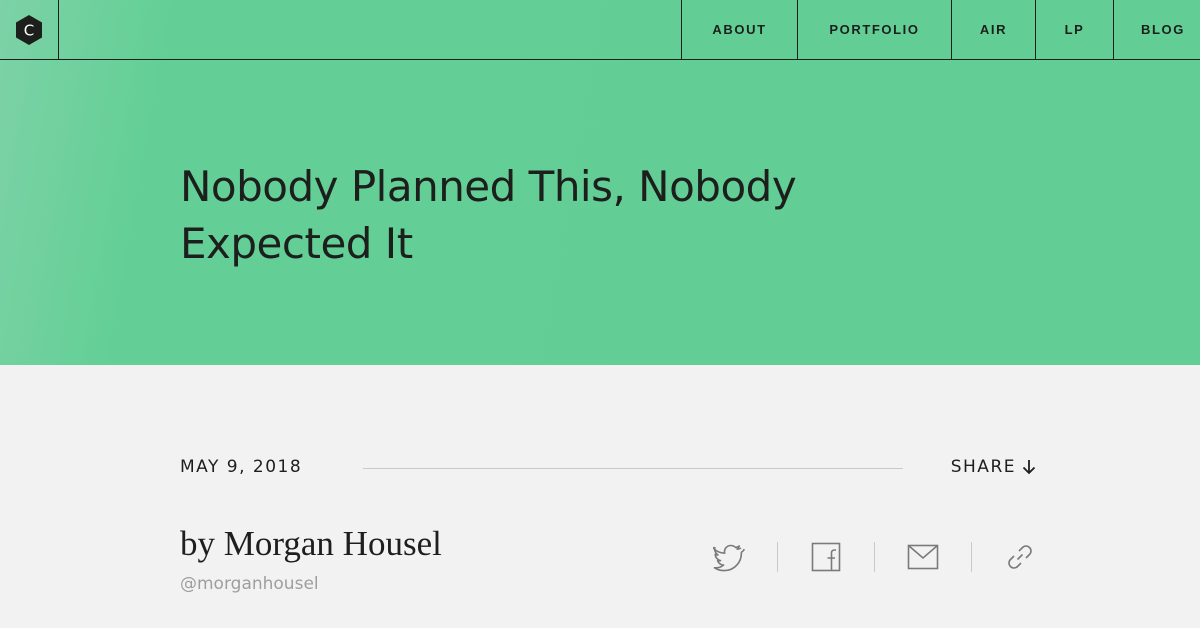 The image size is (1200, 628). I want to click on share-button: SHARE, so click(993, 467).